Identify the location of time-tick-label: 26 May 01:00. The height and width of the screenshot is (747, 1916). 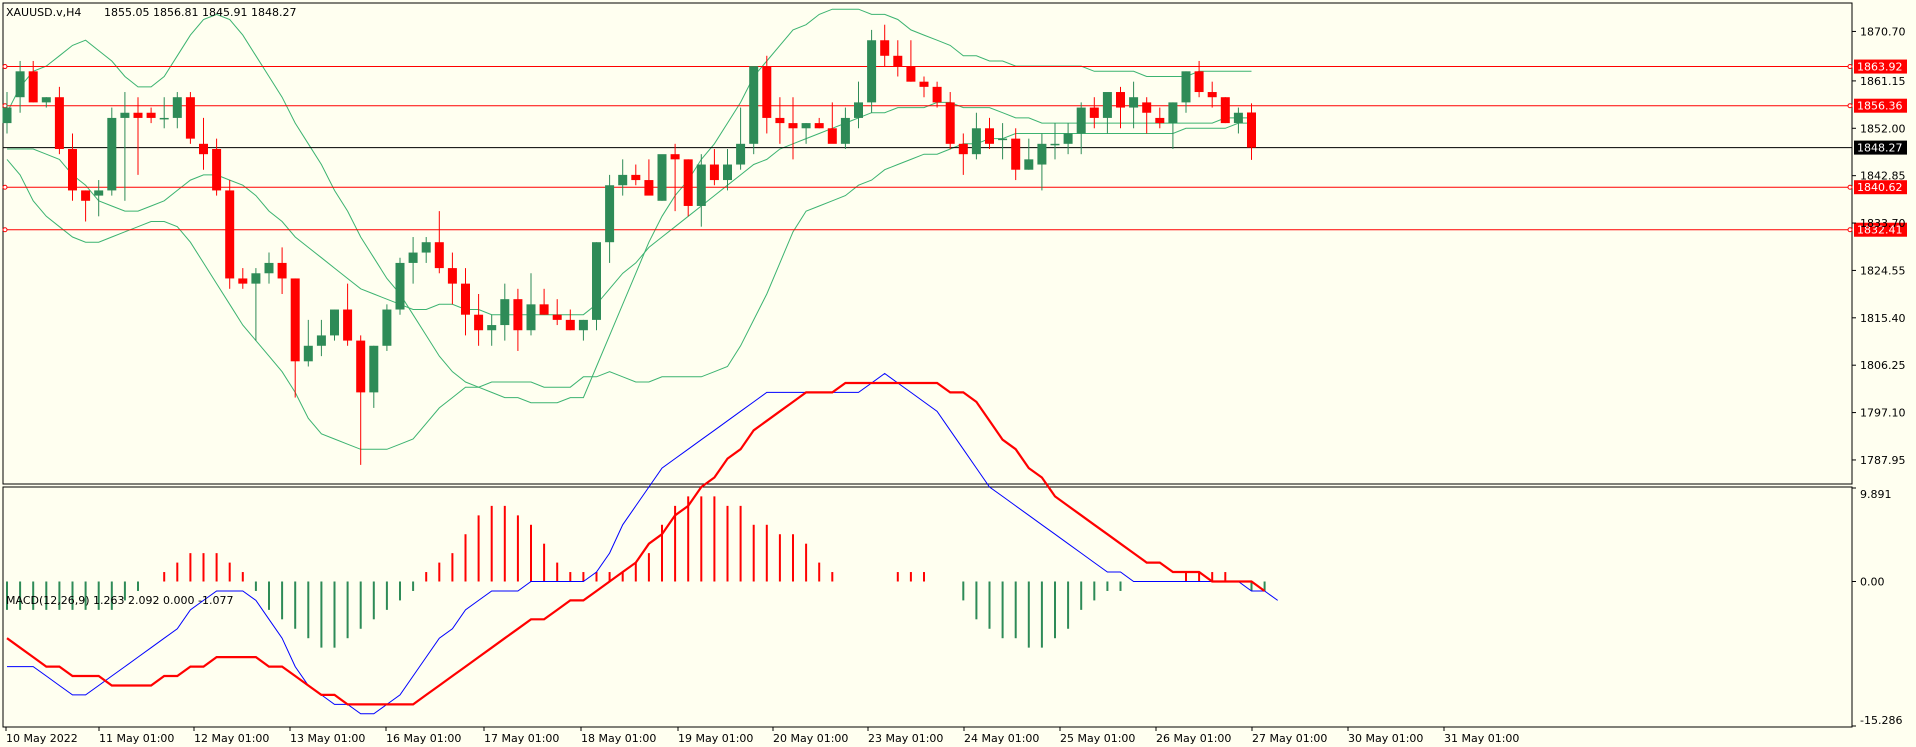
(1193, 738).